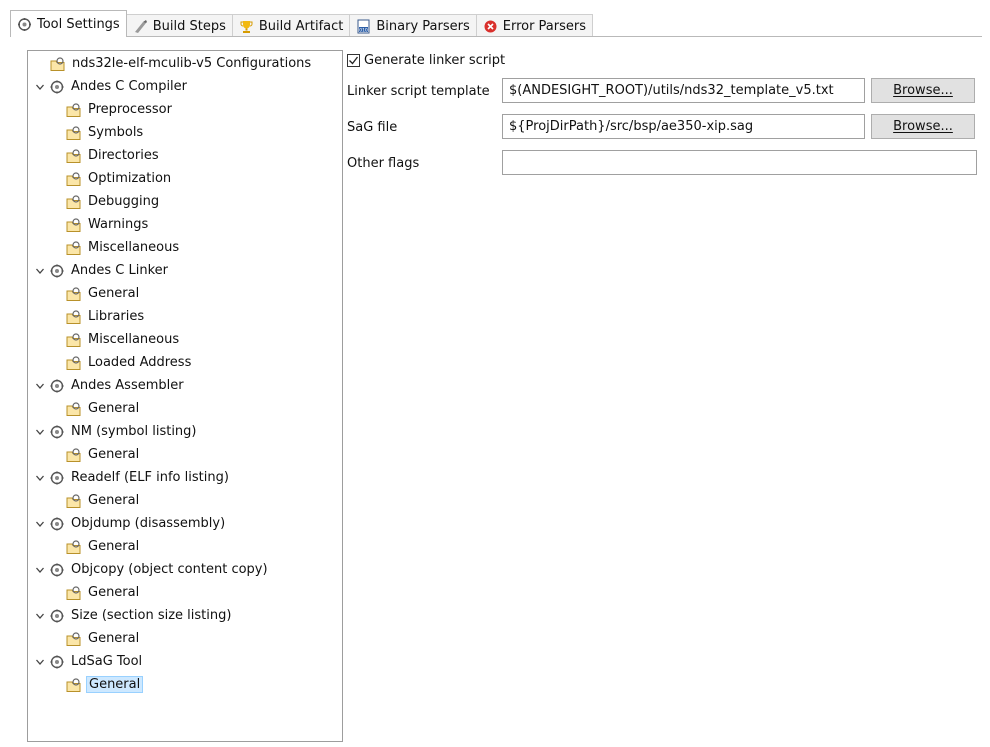 This screenshot has width=990, height=747. Describe the element at coordinates (130, 109) in the screenshot. I see `tree-label: Preprocessor` at that location.